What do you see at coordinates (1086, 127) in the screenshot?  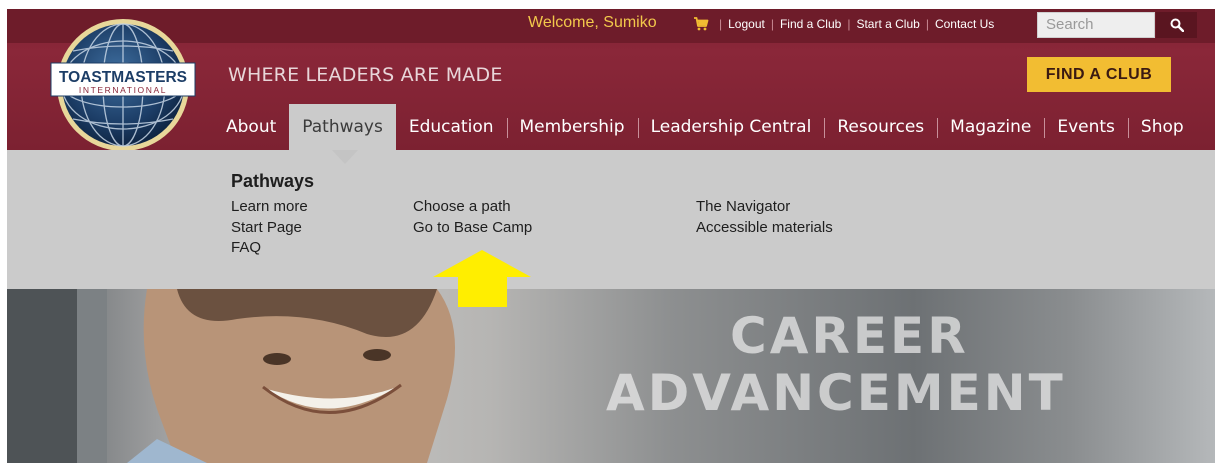 I see `nav-item-events: Events` at bounding box center [1086, 127].